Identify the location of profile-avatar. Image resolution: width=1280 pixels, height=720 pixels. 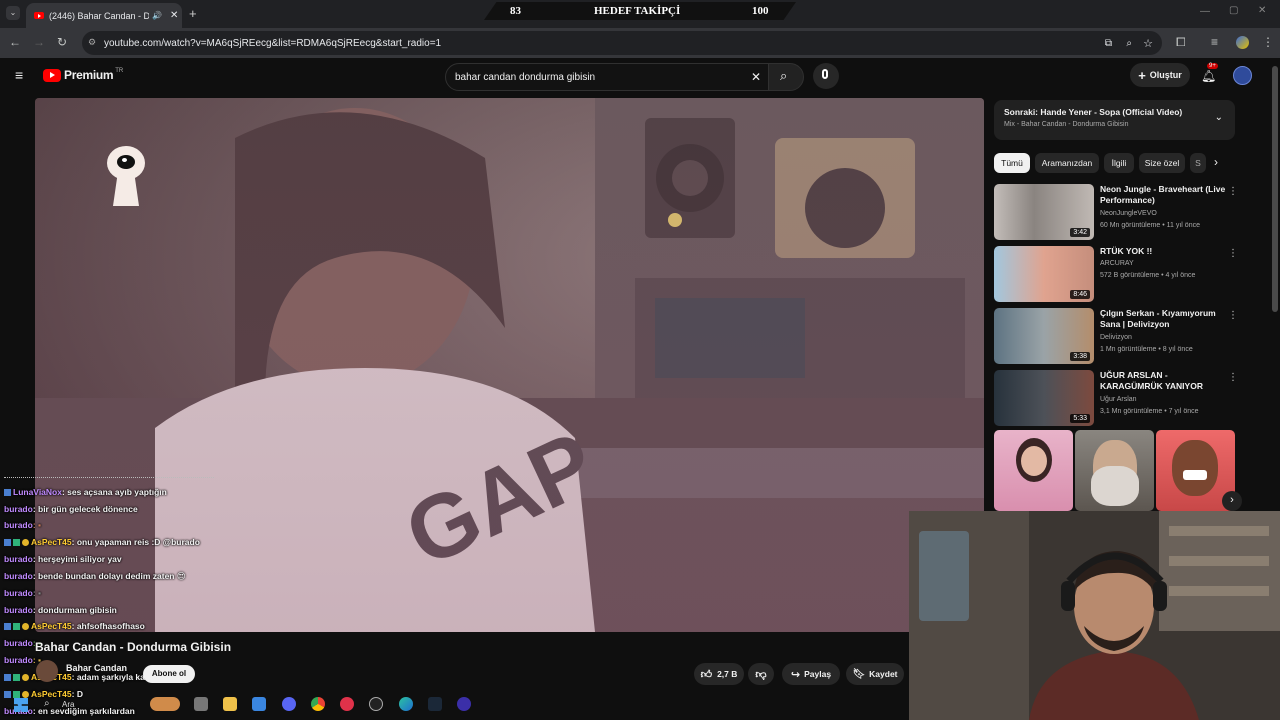
(1242, 42).